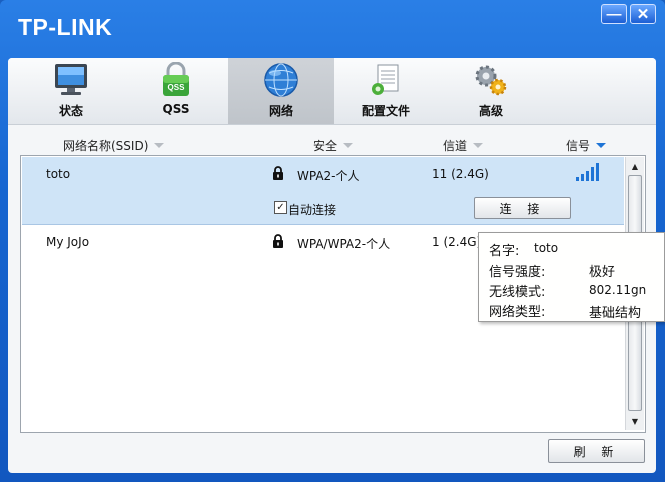 This screenshot has width=665, height=482. I want to click on column-channel-header: 信道, so click(463, 145).